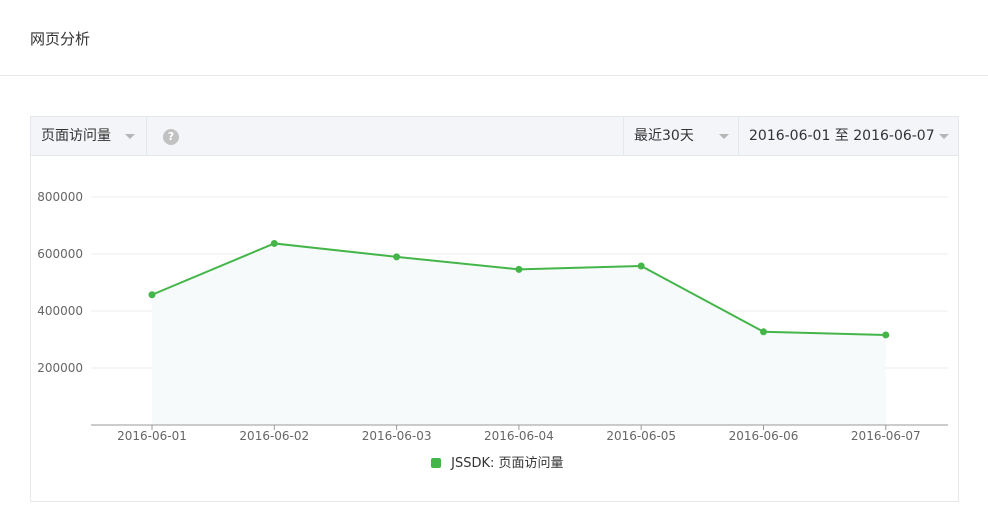  Describe the element at coordinates (274, 436) in the screenshot. I see `x-tick-label: 2016-06-02` at that location.